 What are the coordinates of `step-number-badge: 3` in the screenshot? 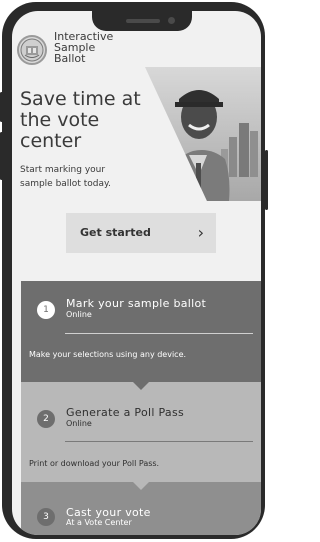 It's located at (46, 517).